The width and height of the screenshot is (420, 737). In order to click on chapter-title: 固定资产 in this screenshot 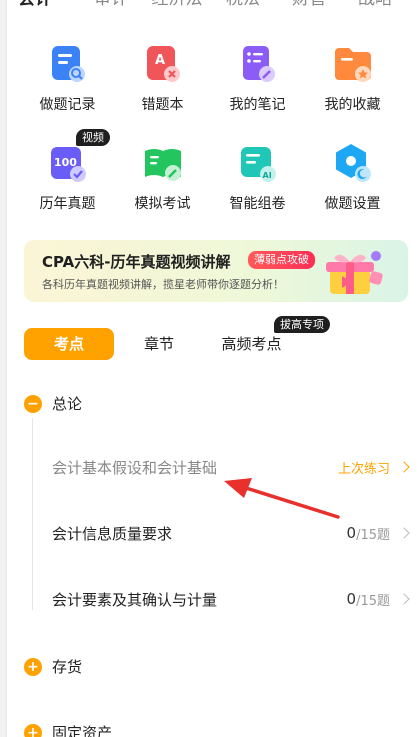, I will do `click(82, 730)`.